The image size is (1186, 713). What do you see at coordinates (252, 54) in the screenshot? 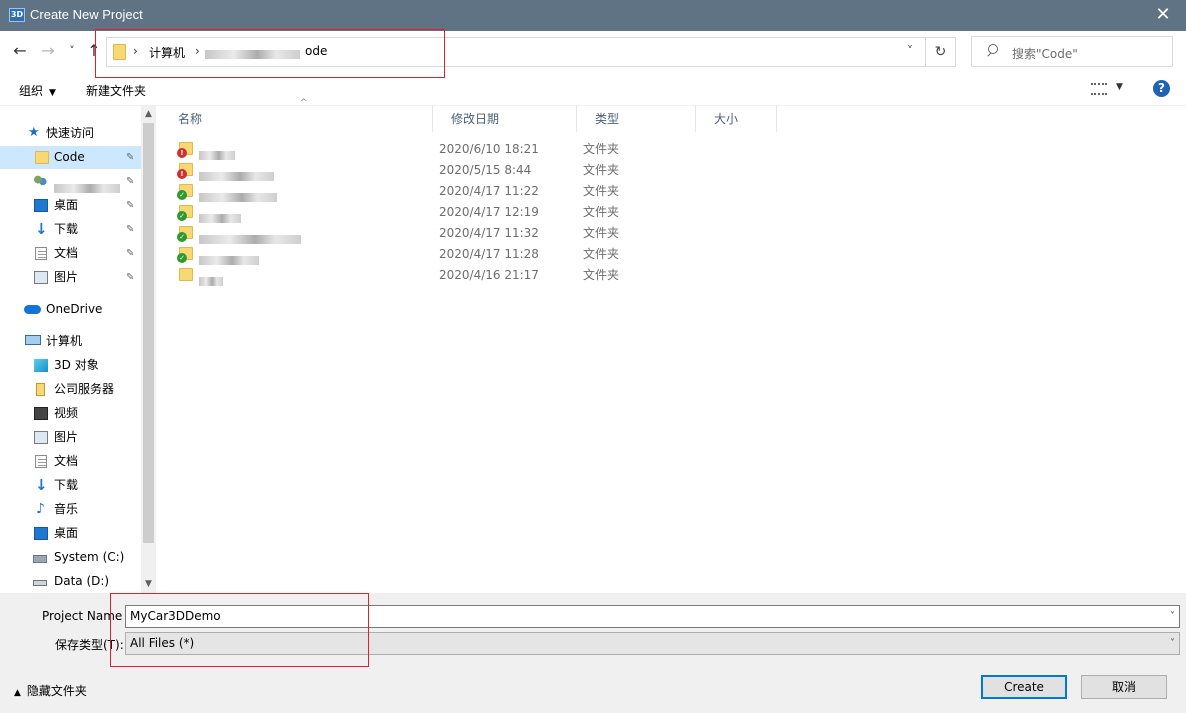
I see `breadcrumb-redacted-path` at bounding box center [252, 54].